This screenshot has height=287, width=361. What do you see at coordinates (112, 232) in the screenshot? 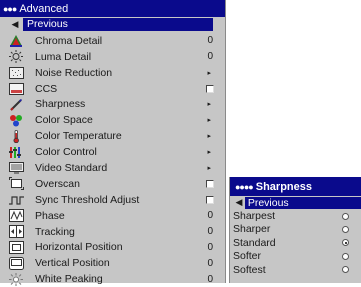
I see `menu-item-tracking: Tracking 0` at bounding box center [112, 232].